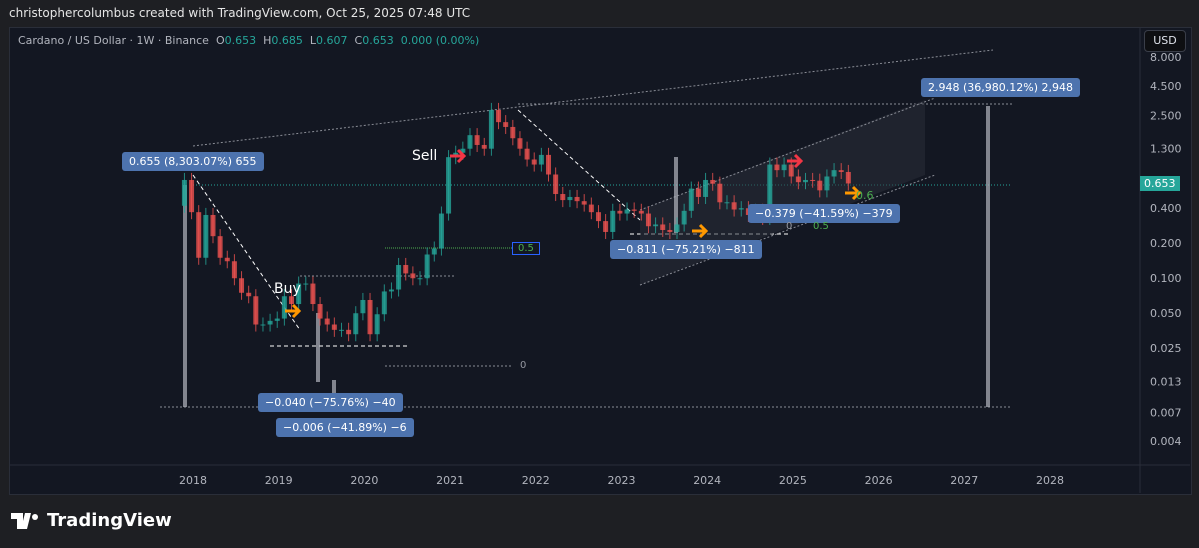 The width and height of the screenshot is (1199, 548). What do you see at coordinates (1166, 208) in the screenshot?
I see `price-tick-label: 0.400` at bounding box center [1166, 208].